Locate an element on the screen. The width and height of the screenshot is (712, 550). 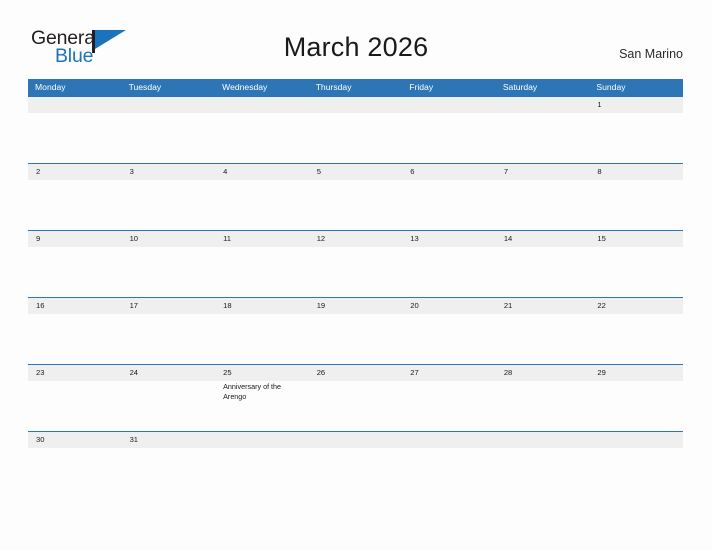
day-number: 11 is located at coordinates (227, 238).